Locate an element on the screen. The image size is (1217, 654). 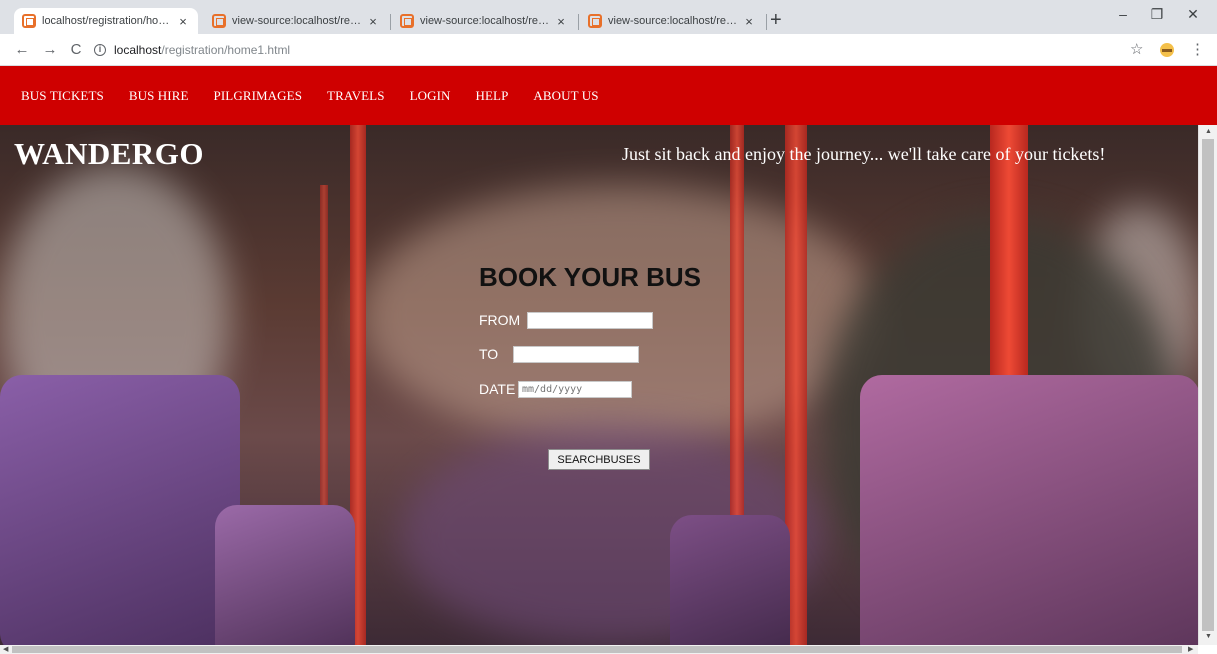
address-bar: i localhost/registration/home1.html is located at coordinates (604, 50).